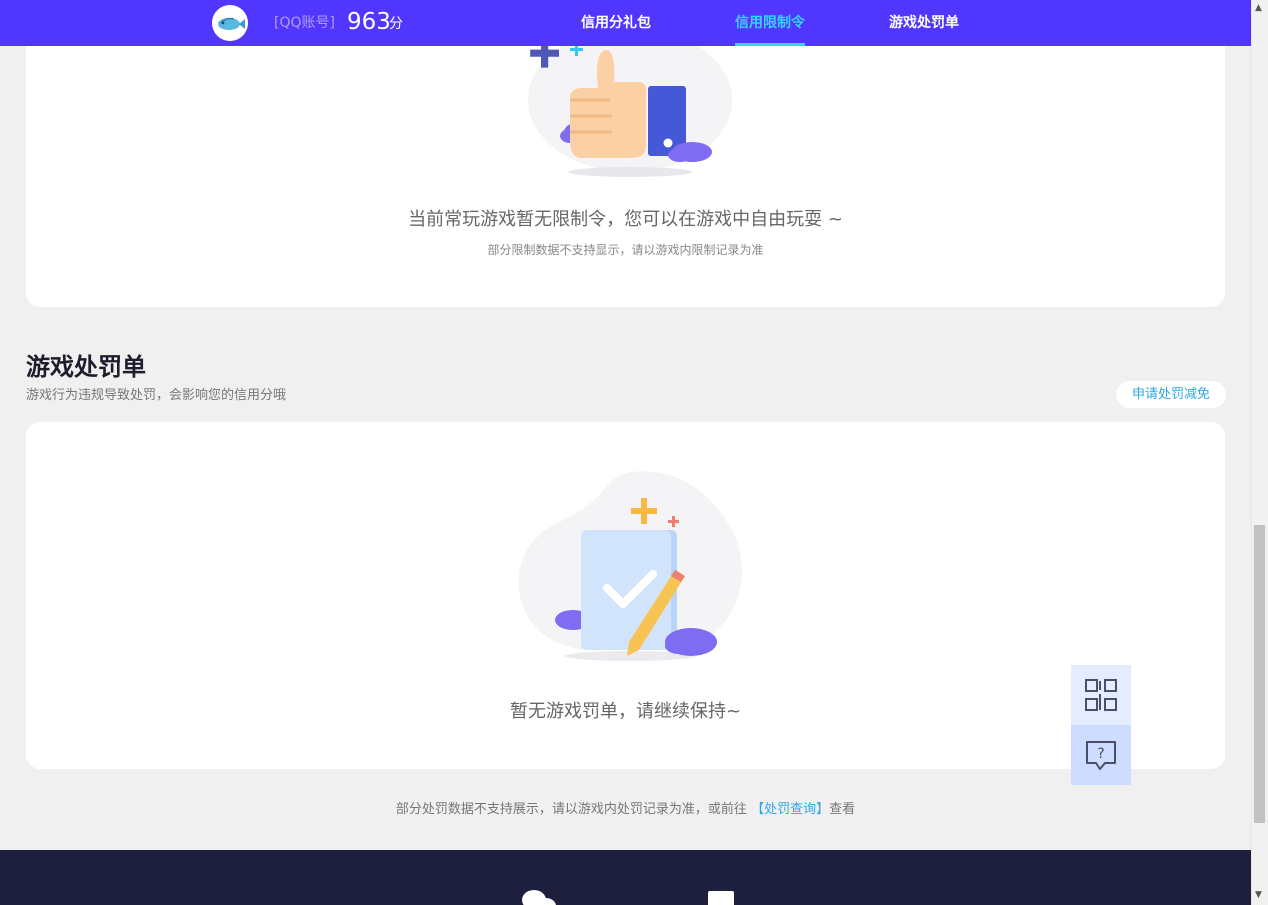 This screenshot has width=1268, height=905. What do you see at coordinates (625, 250) in the screenshot?
I see `restriction-empty-subtitle: 部分限制数据不支持显示，请以游戏内限制记录为准` at bounding box center [625, 250].